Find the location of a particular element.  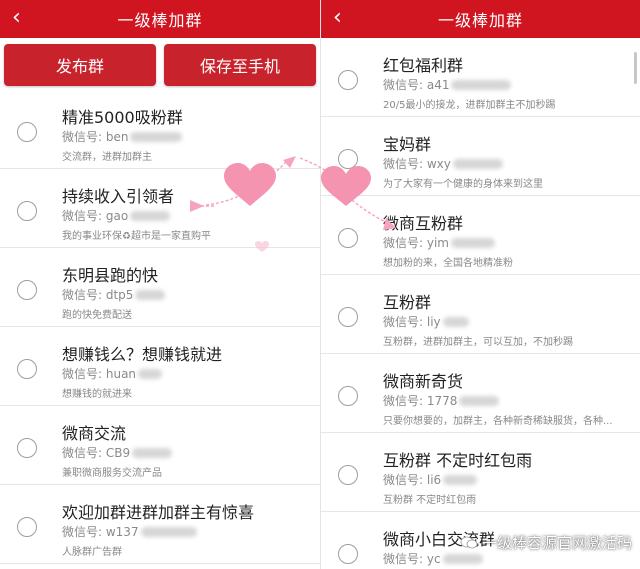

wechat-id: 微信号: wxy is located at coordinates (443, 163).